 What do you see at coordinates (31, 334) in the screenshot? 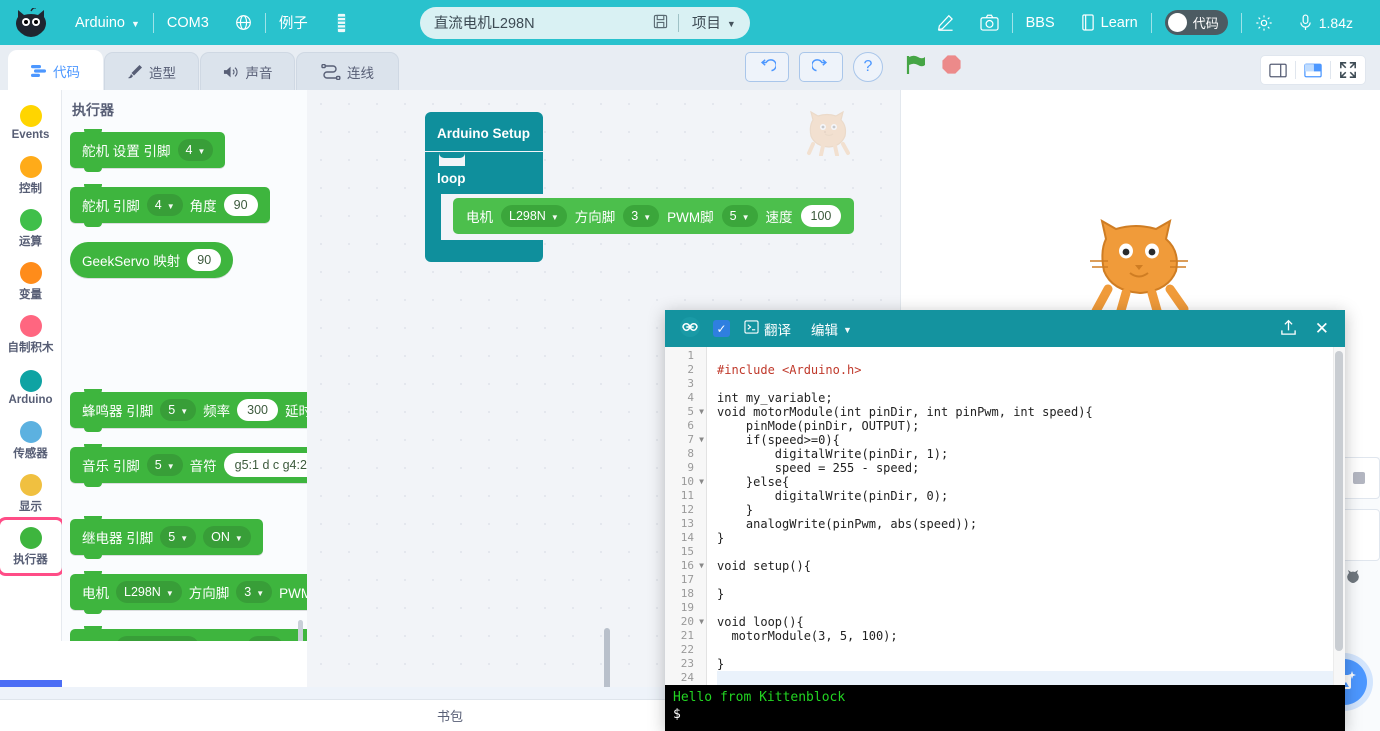
I see `category-my-blocks: 自制积木` at bounding box center [31, 334].